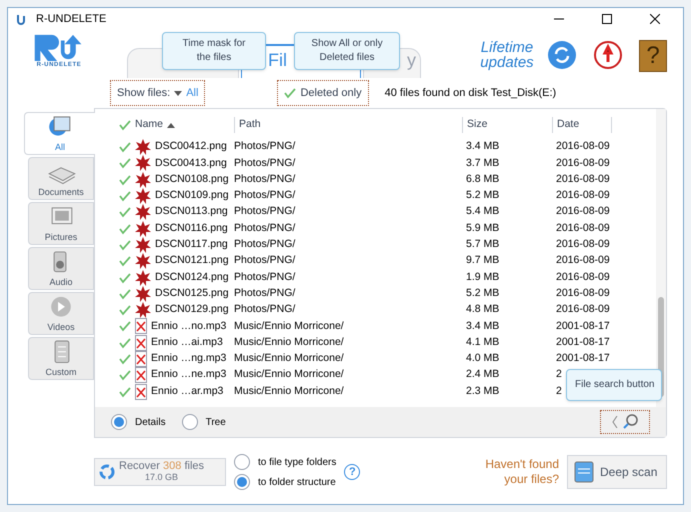  What do you see at coordinates (483, 228) in the screenshot?
I see `file-size: 5.9 MB` at bounding box center [483, 228].